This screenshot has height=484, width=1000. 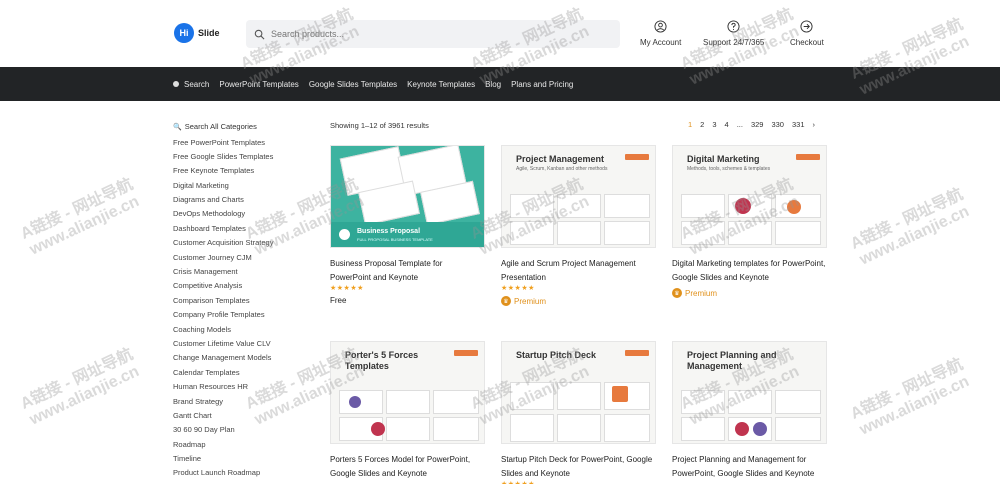 I want to click on thumbnail-subtitle: Agile, Scrum, Kanban and other methods, so click(x=562, y=169).